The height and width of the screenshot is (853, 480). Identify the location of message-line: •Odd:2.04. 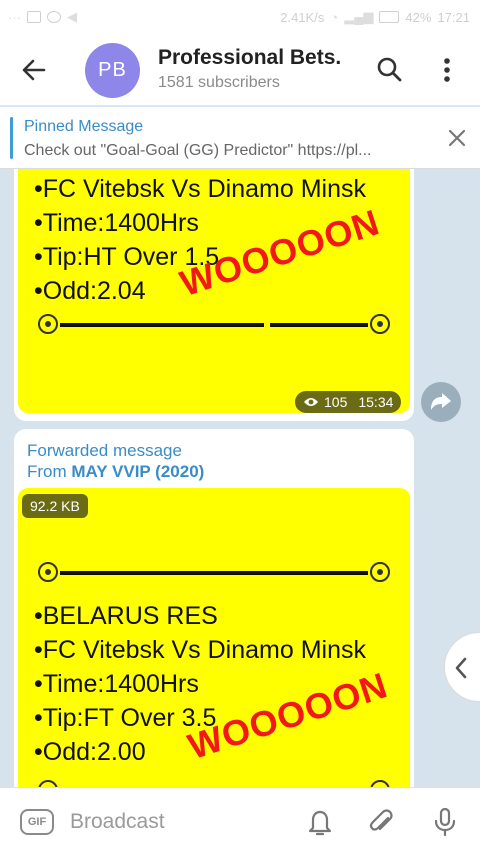
(90, 291).